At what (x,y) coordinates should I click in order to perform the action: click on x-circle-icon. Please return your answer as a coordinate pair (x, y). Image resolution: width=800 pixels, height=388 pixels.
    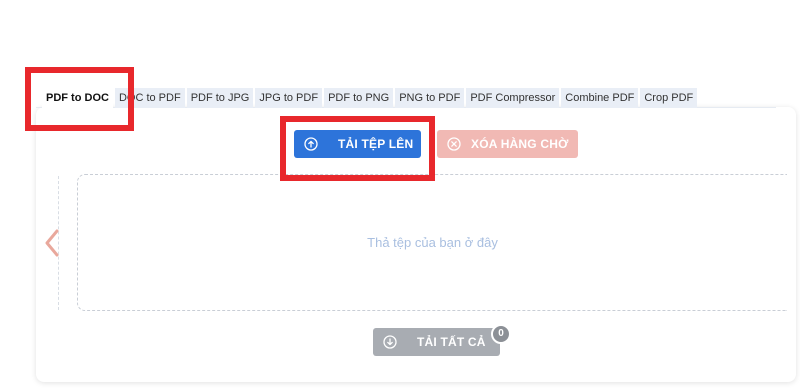
    Looking at the image, I should click on (454, 144).